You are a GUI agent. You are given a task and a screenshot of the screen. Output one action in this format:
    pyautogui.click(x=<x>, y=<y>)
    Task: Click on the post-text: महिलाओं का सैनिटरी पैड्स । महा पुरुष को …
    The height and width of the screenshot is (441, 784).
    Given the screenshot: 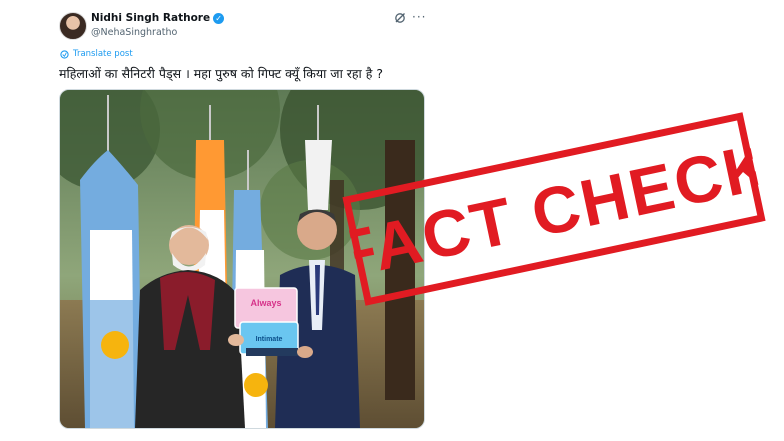 What is the action you would take?
    pyautogui.click(x=221, y=73)
    